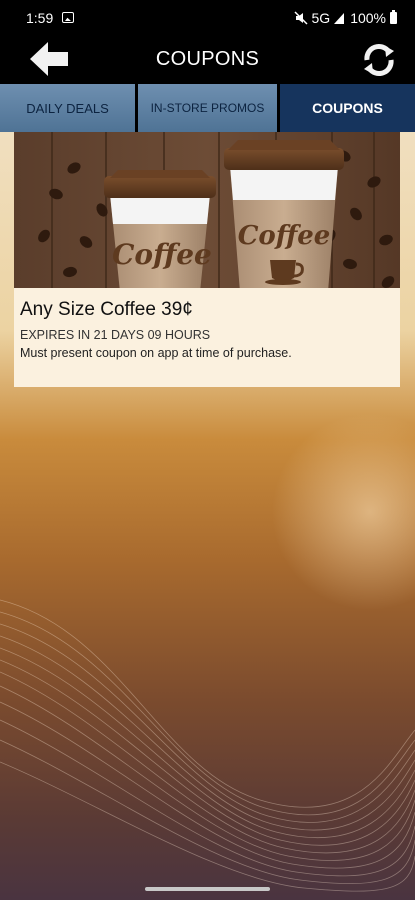  Describe the element at coordinates (321, 18) in the screenshot. I see `network-label: 5G` at that location.